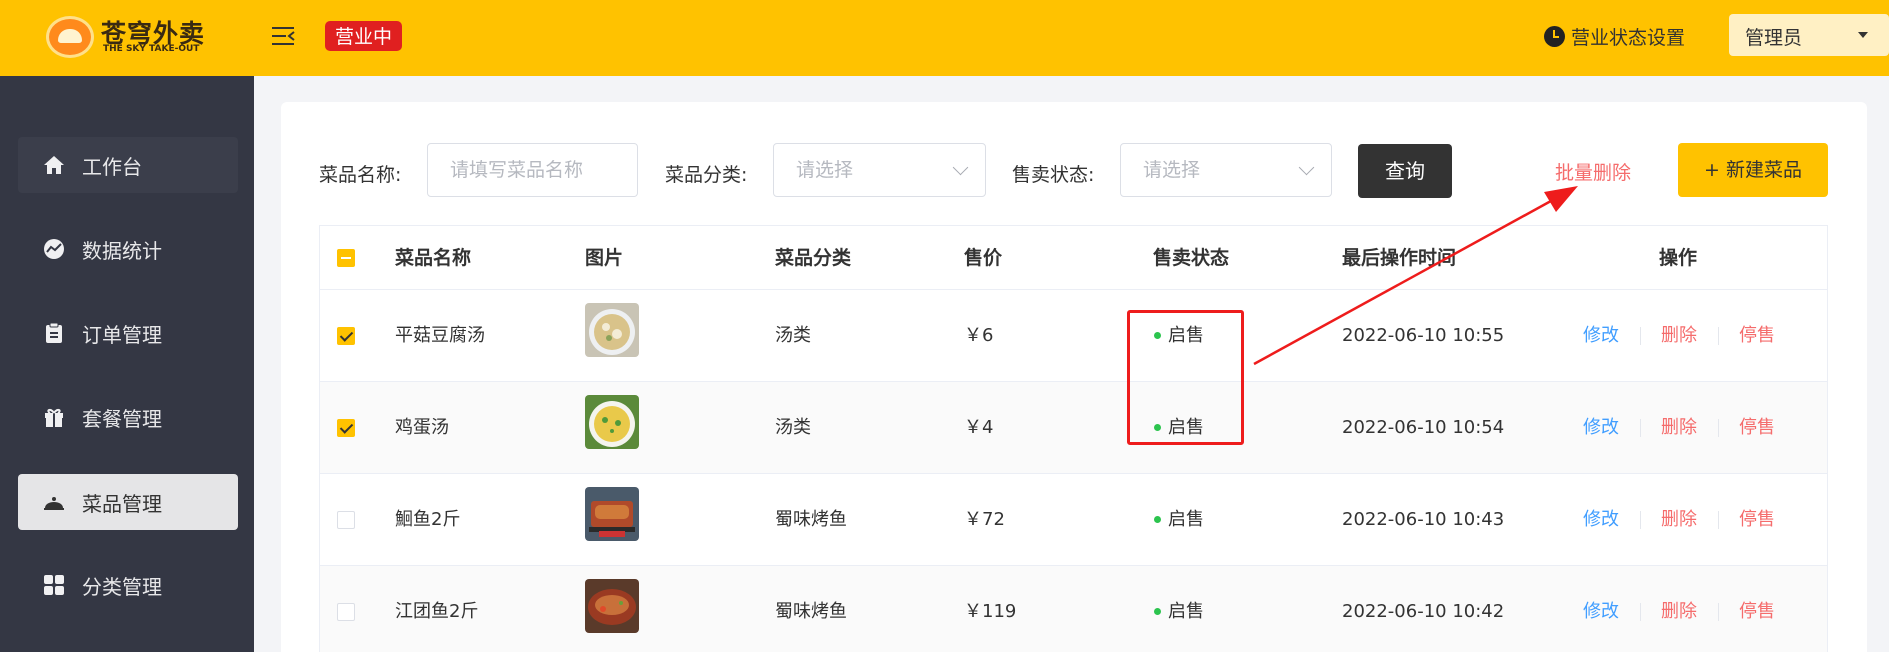 Image resolution: width=1889 pixels, height=652 pixels. What do you see at coordinates (1053, 175) in the screenshot?
I see `status-filter-label: 售卖状态:` at bounding box center [1053, 175].